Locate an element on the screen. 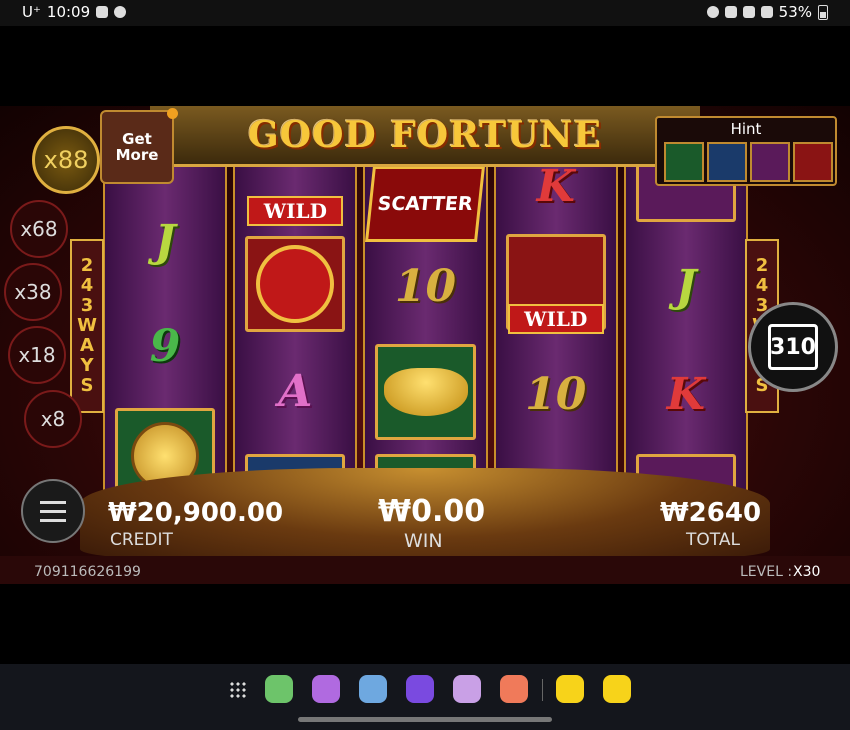 This screenshot has width=850, height=730. level-value: X30 is located at coordinates (807, 572).